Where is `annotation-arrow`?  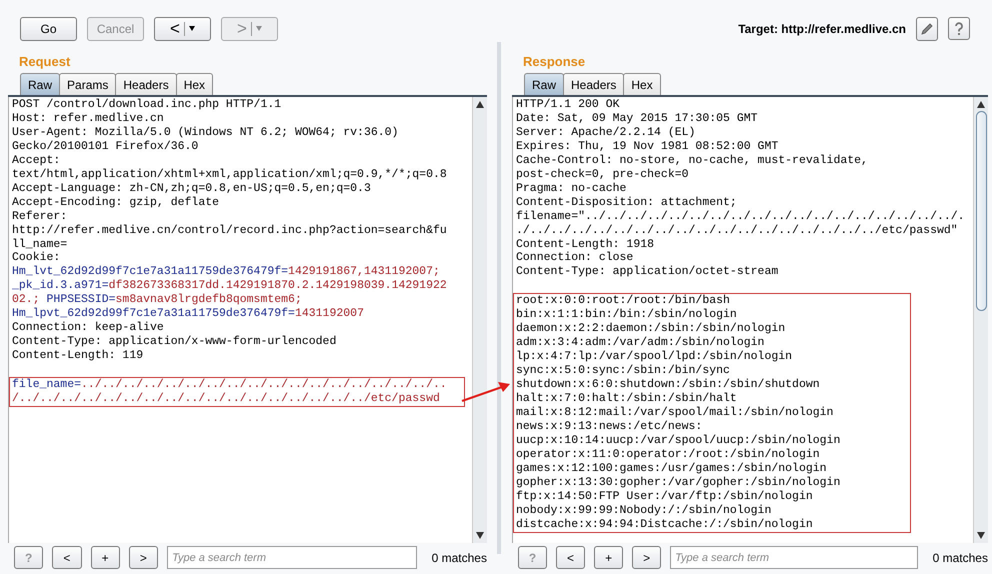
annotation-arrow is located at coordinates (486, 392).